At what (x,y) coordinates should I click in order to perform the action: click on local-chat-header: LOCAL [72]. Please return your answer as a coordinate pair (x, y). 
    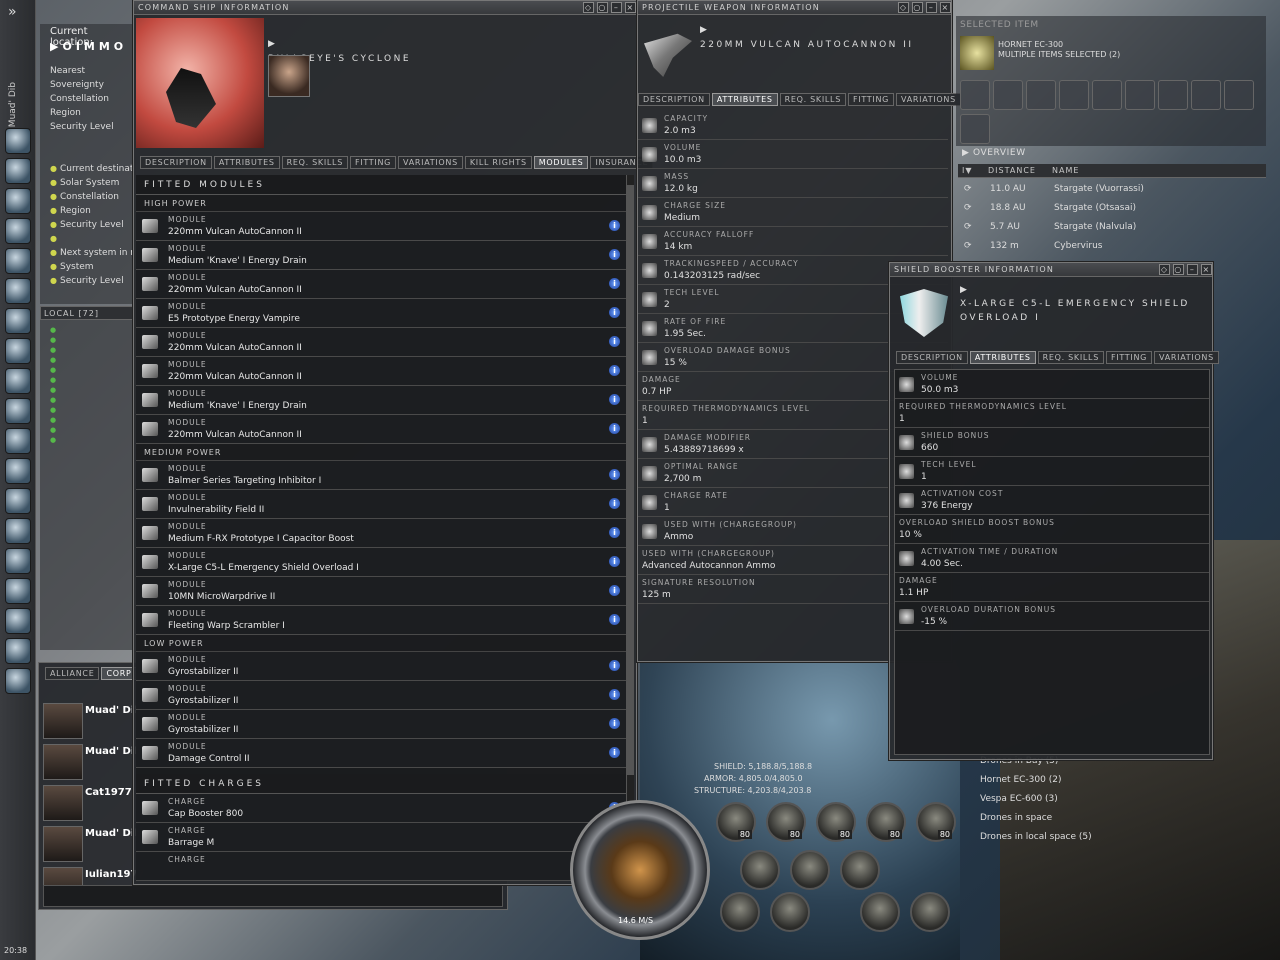
    Looking at the image, I should click on (86, 313).